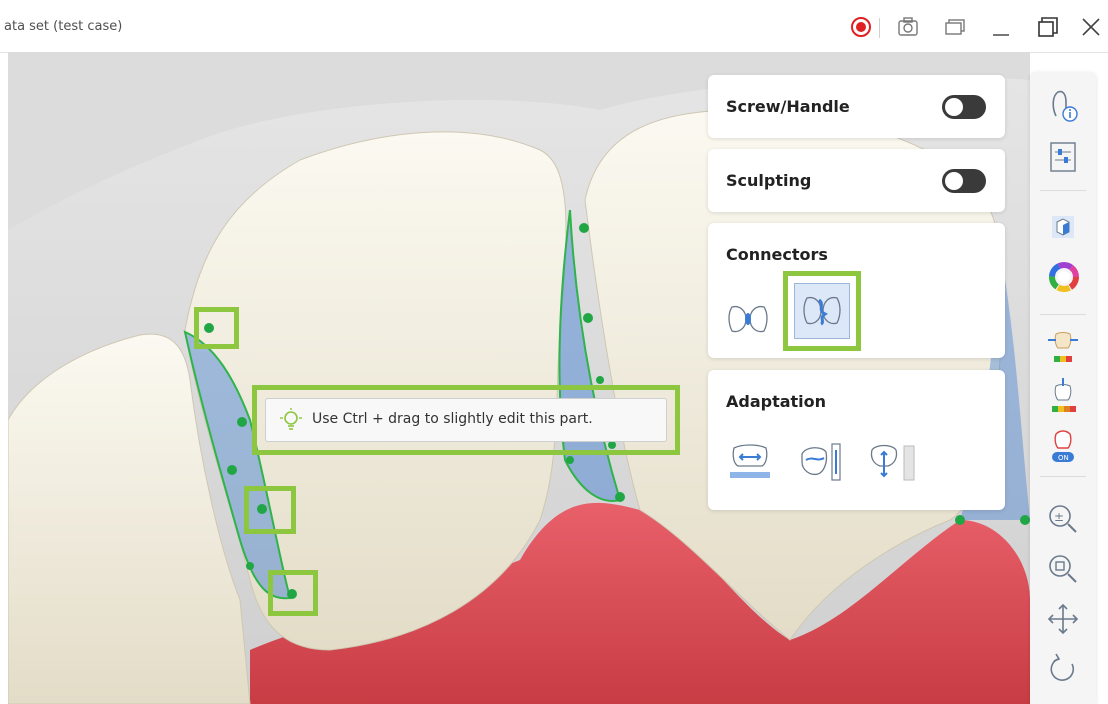  What do you see at coordinates (856, 440) in the screenshot?
I see `adaptation-panel: Adaptation` at bounding box center [856, 440].